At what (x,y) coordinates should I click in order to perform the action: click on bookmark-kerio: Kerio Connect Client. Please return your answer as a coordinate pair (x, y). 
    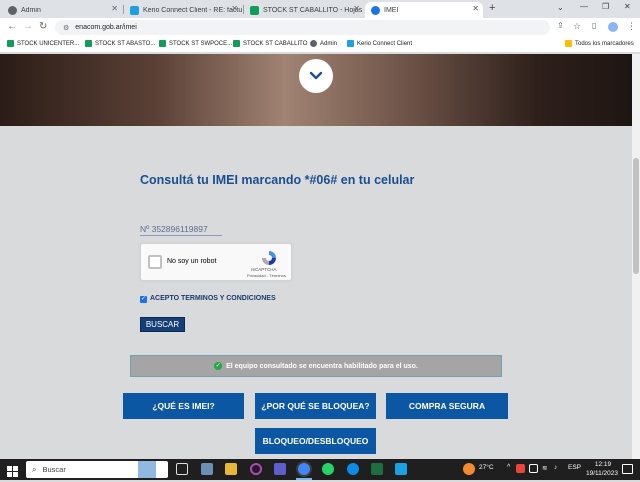
    Looking at the image, I should click on (379, 43).